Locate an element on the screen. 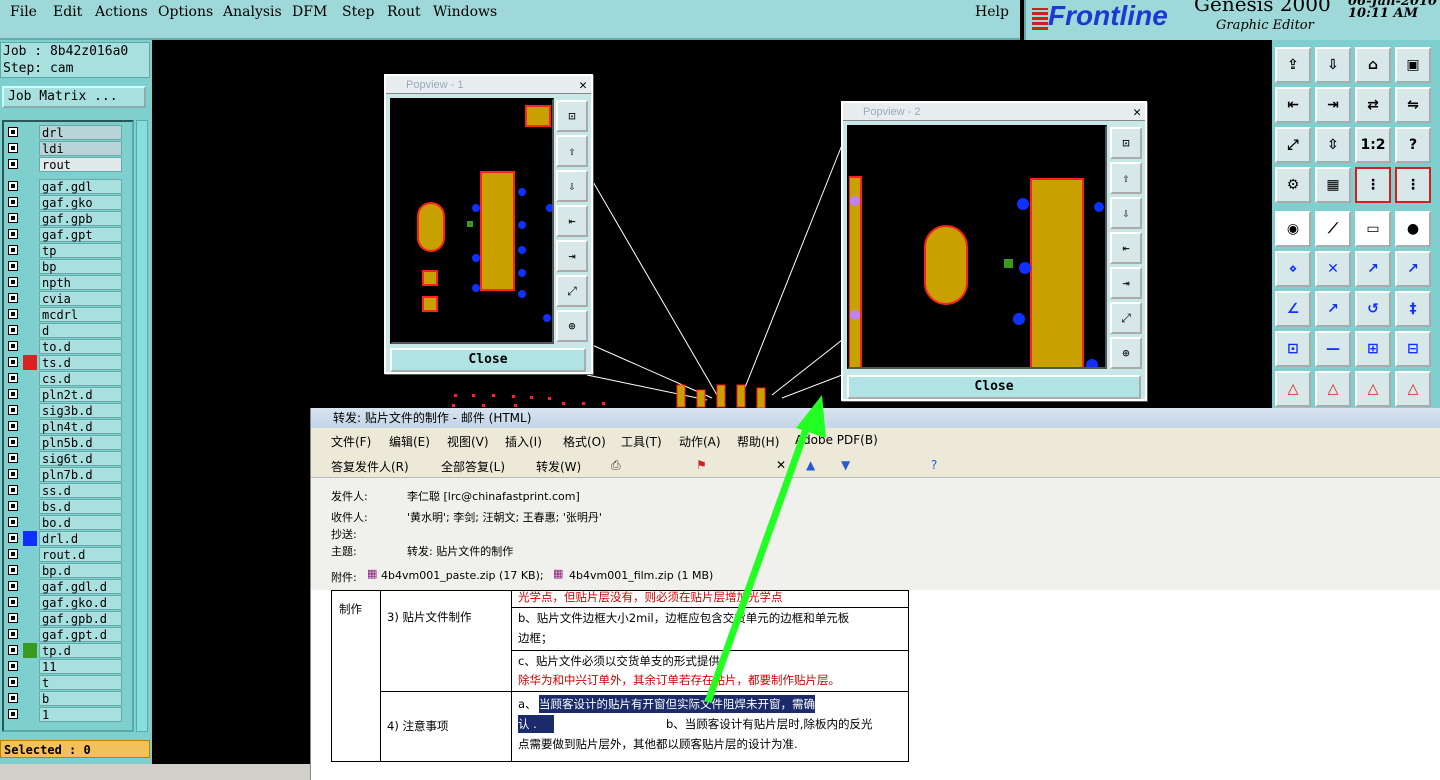 This screenshot has width=1440, height=780. reply-all-button: 全部答复(L) is located at coordinates (473, 466).